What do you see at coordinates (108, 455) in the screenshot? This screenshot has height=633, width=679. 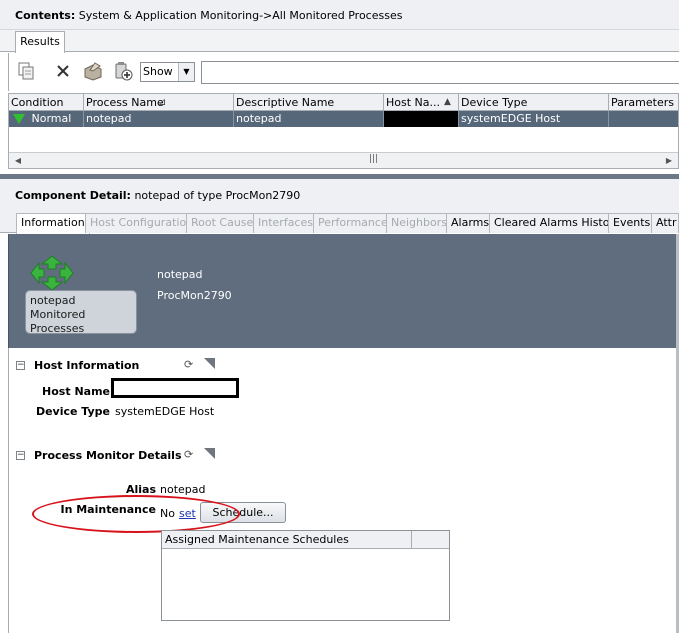 I see `process-monitor-title: Process Monitor Details` at bounding box center [108, 455].